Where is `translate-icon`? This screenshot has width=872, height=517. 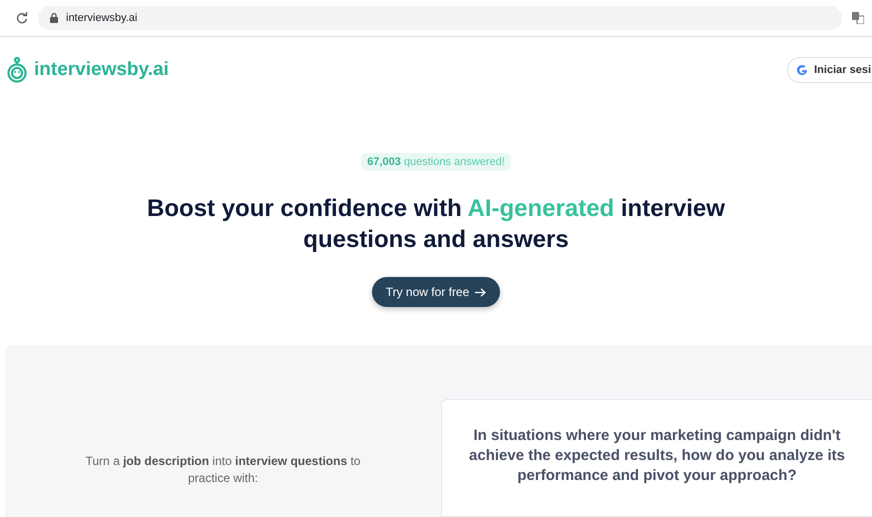
translate-icon is located at coordinates (858, 18).